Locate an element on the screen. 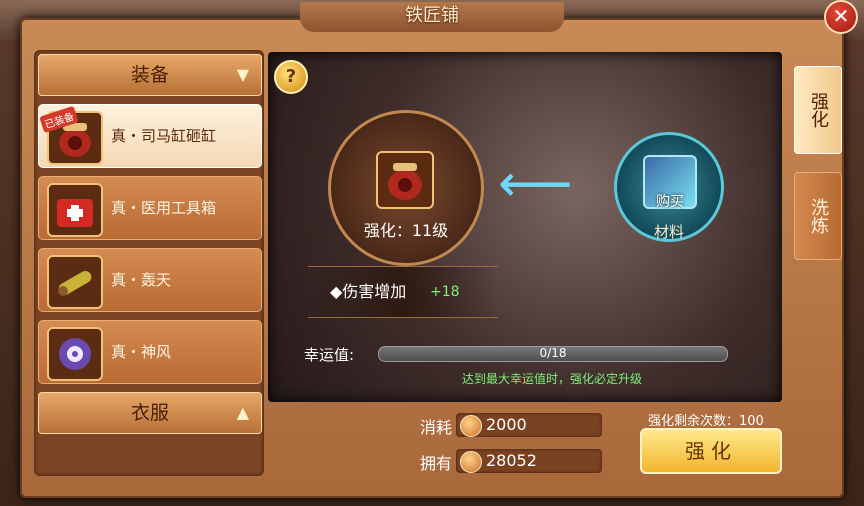  luck-progress-bar: 0/18 is located at coordinates (553, 354).